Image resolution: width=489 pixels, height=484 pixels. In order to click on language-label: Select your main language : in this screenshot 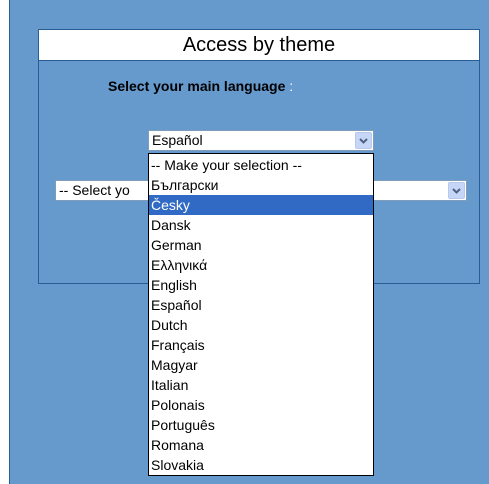, I will do `click(200, 86)`.